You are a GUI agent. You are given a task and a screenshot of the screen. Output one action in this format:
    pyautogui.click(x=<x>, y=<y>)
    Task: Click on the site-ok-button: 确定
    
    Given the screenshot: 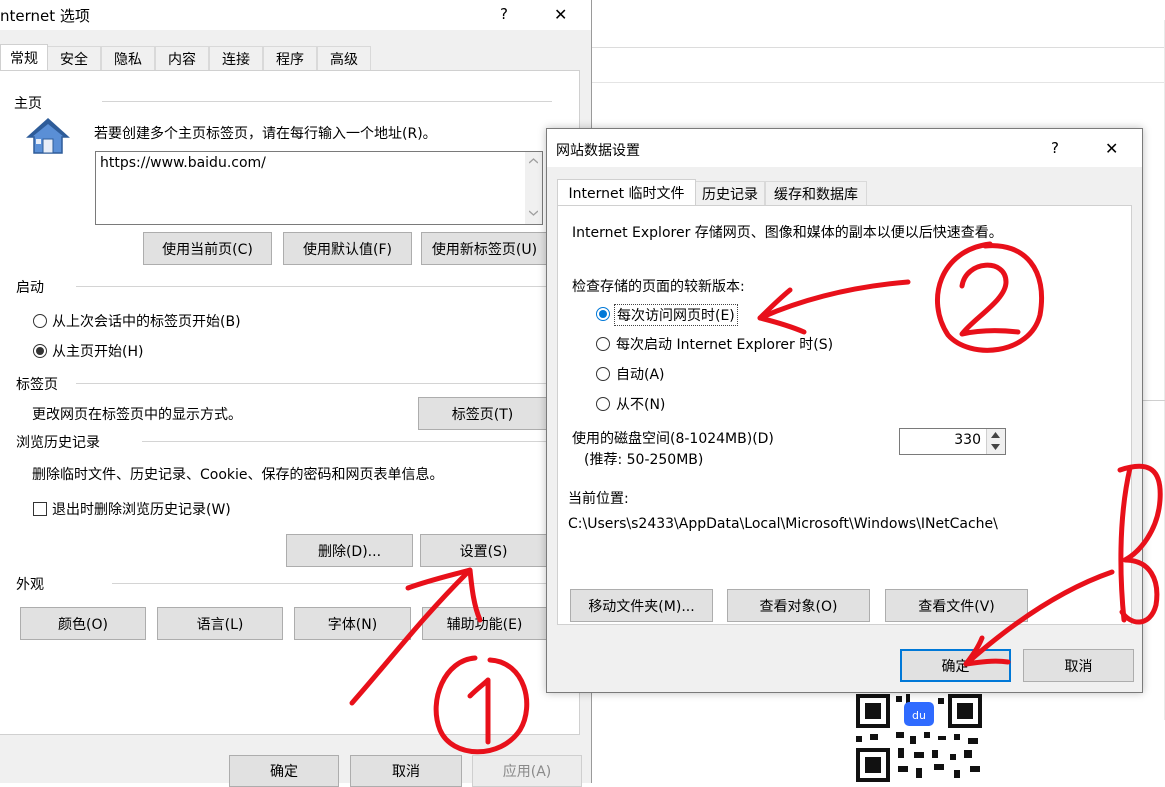 What is the action you would take?
    pyautogui.click(x=955, y=665)
    